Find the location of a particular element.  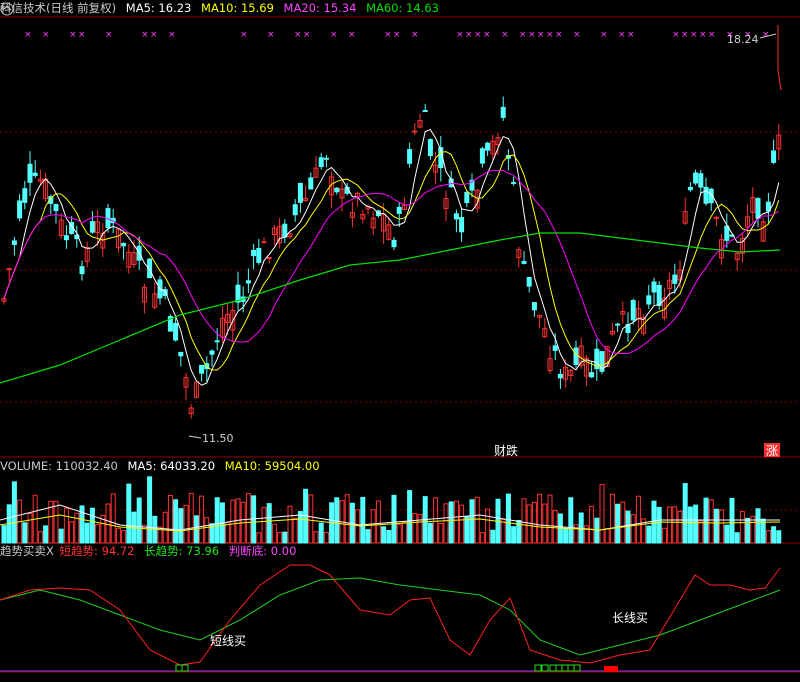

high-price-label: 18.24 is located at coordinates (743, 39).